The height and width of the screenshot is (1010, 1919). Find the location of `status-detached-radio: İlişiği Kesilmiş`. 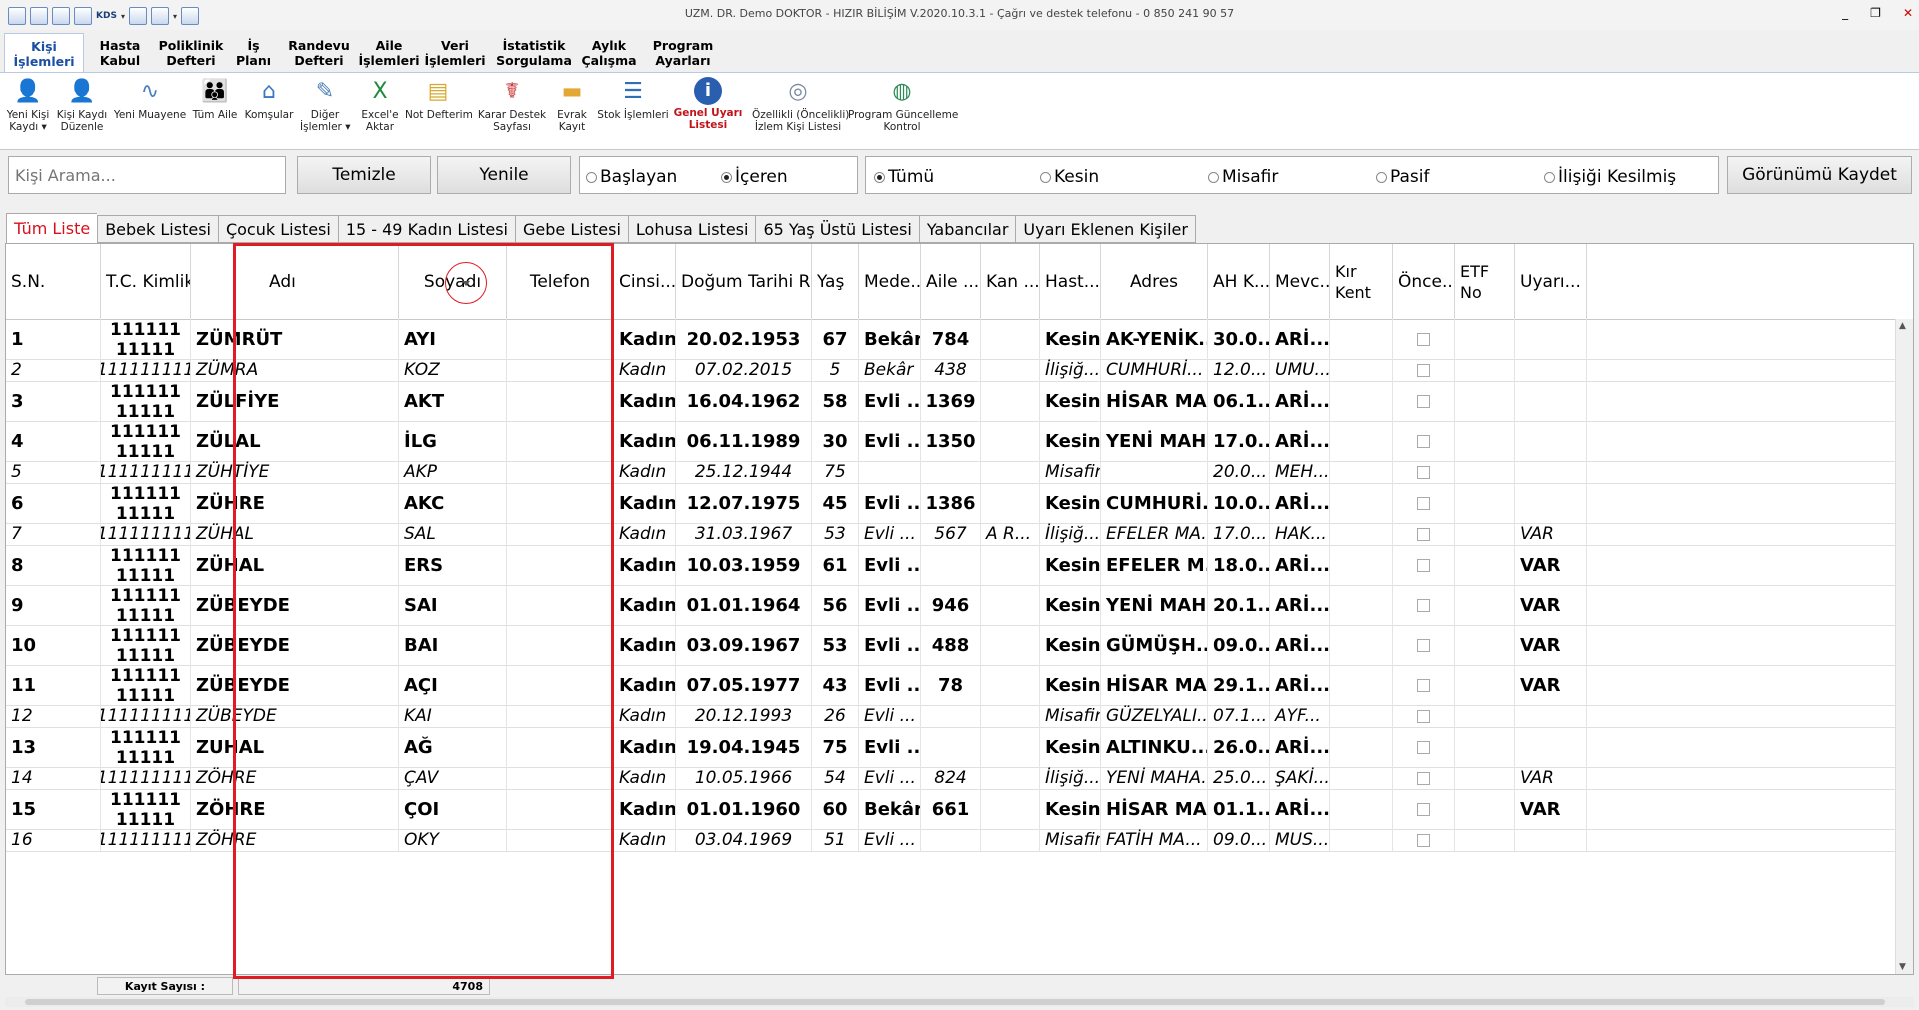

status-detached-radio: İlişiği Kesilmiş is located at coordinates (1610, 177).